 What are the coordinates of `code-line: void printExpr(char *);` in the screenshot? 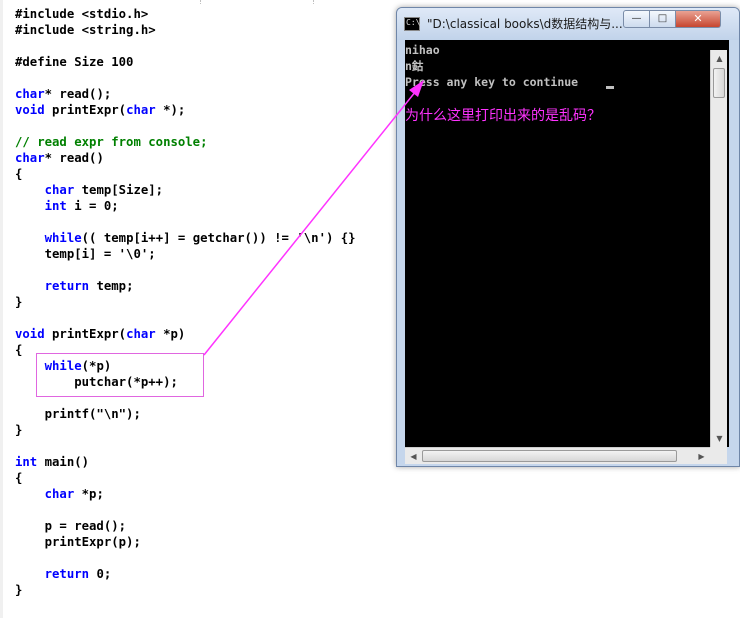 It's located at (100, 110).